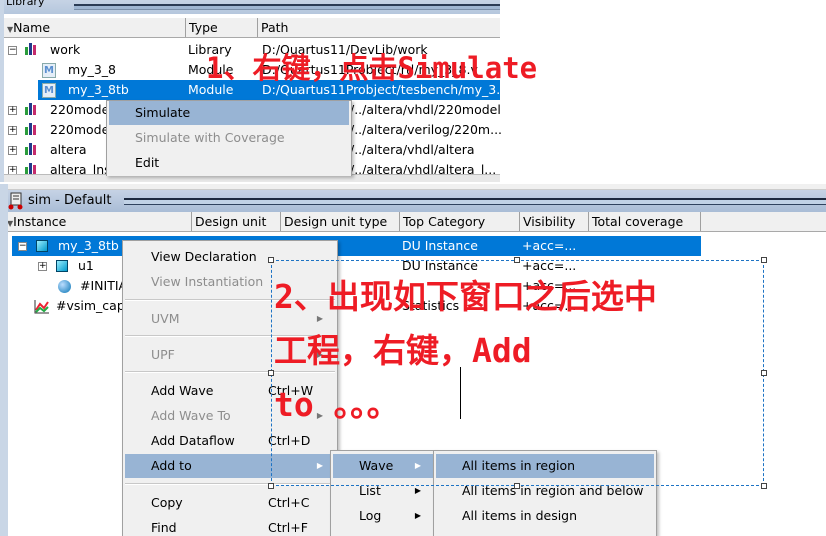 This screenshot has height=536, width=826. What do you see at coordinates (417, 515) in the screenshot?
I see `submenu-arrow-icon: ▶` at bounding box center [417, 515].